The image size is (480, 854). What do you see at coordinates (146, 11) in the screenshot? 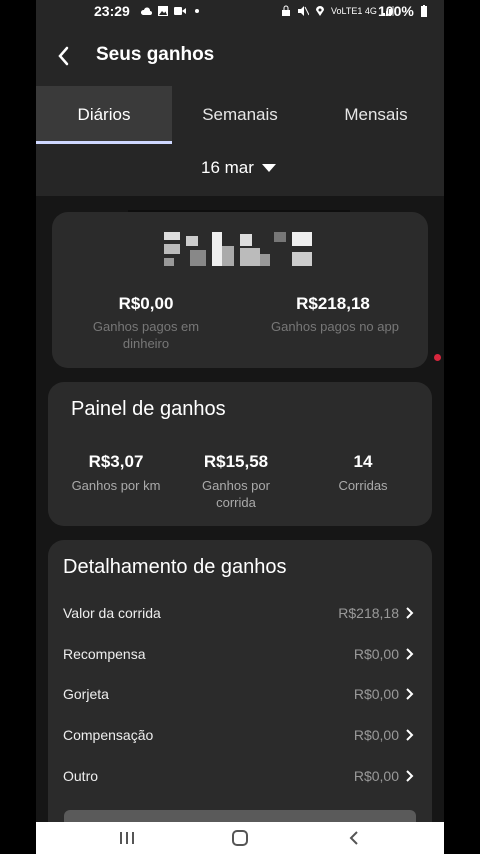
I see `cloud-icon` at bounding box center [146, 11].